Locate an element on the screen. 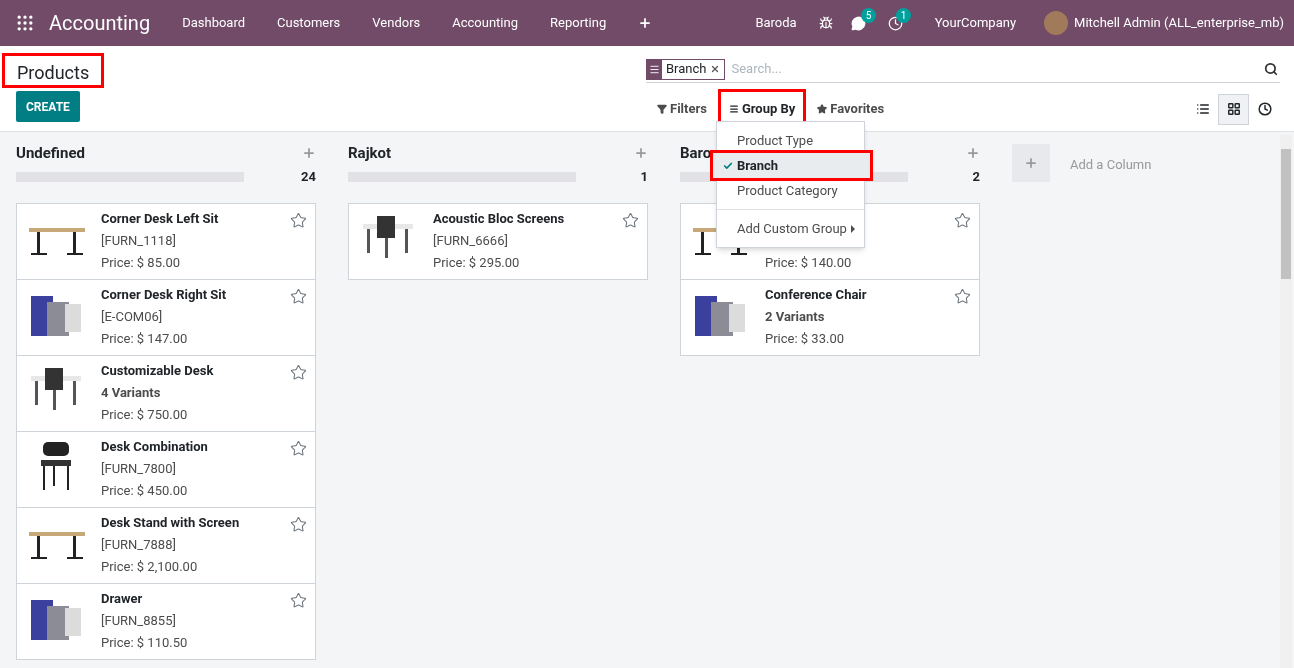  product-detail: [FURN_6666] is located at coordinates (471, 241).